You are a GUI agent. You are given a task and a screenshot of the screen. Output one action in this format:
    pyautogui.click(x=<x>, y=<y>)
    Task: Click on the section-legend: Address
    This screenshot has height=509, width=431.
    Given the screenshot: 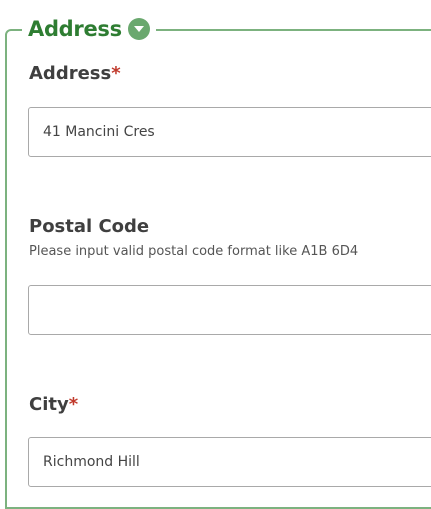 What is the action you would take?
    pyautogui.click(x=89, y=29)
    